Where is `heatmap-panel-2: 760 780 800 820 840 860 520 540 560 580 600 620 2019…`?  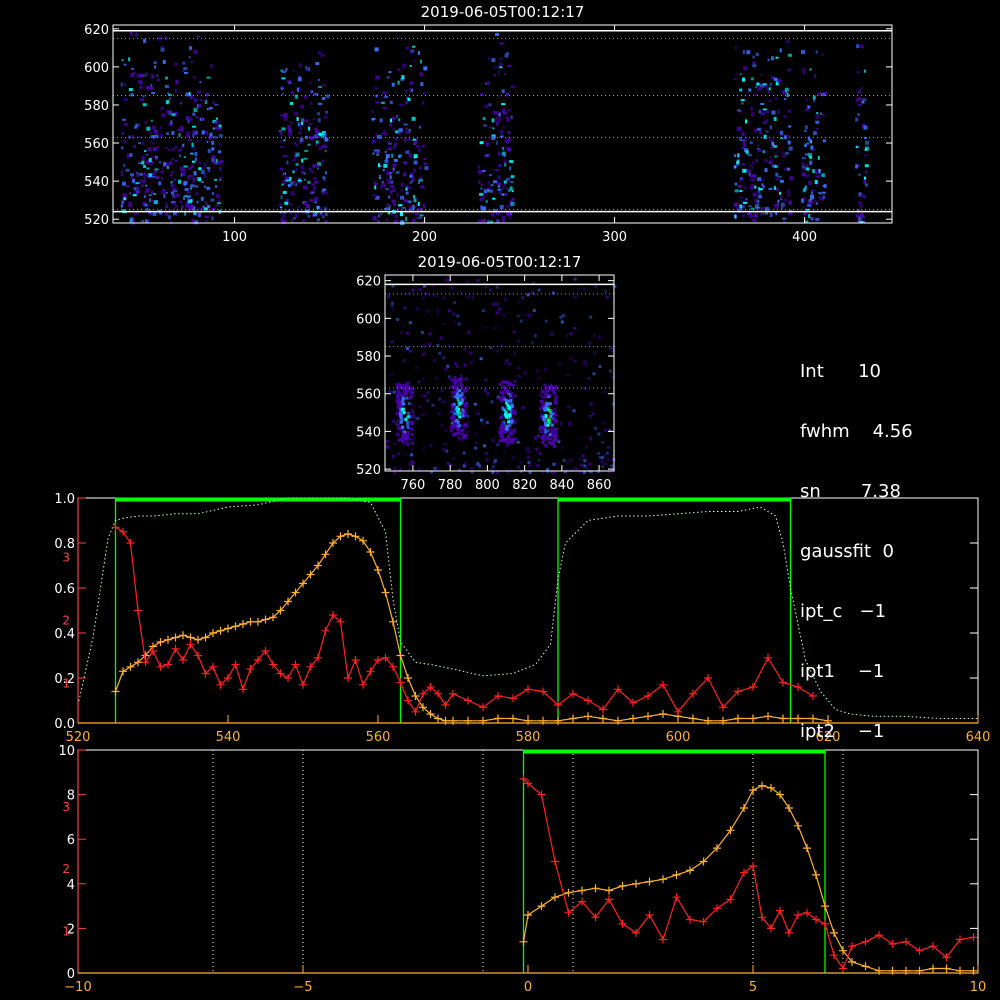
heatmap-panel-2: 760 780 800 820 840 860 520 540 560 580 600 620 2019… is located at coordinates (486, 373).